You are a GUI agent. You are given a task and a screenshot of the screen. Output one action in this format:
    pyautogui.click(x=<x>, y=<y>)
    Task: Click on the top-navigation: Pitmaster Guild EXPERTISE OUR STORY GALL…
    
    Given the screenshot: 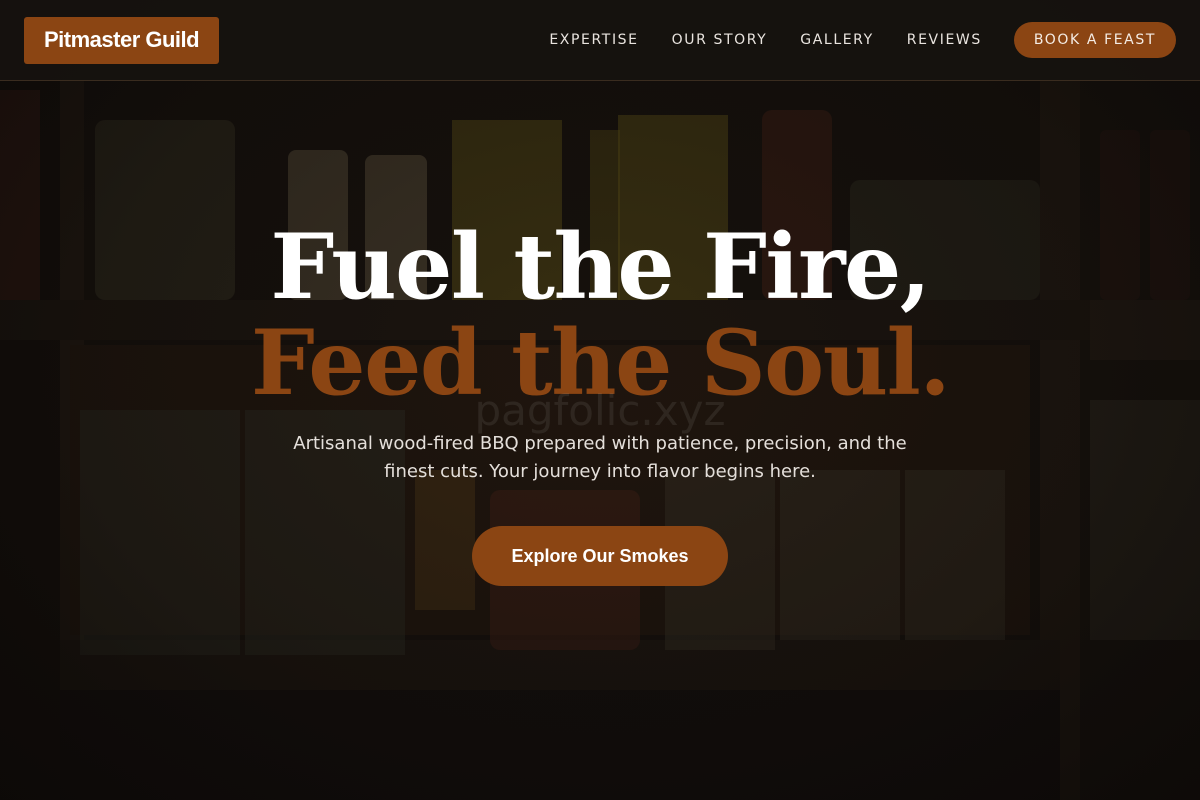 What is the action you would take?
    pyautogui.click(x=600, y=40)
    